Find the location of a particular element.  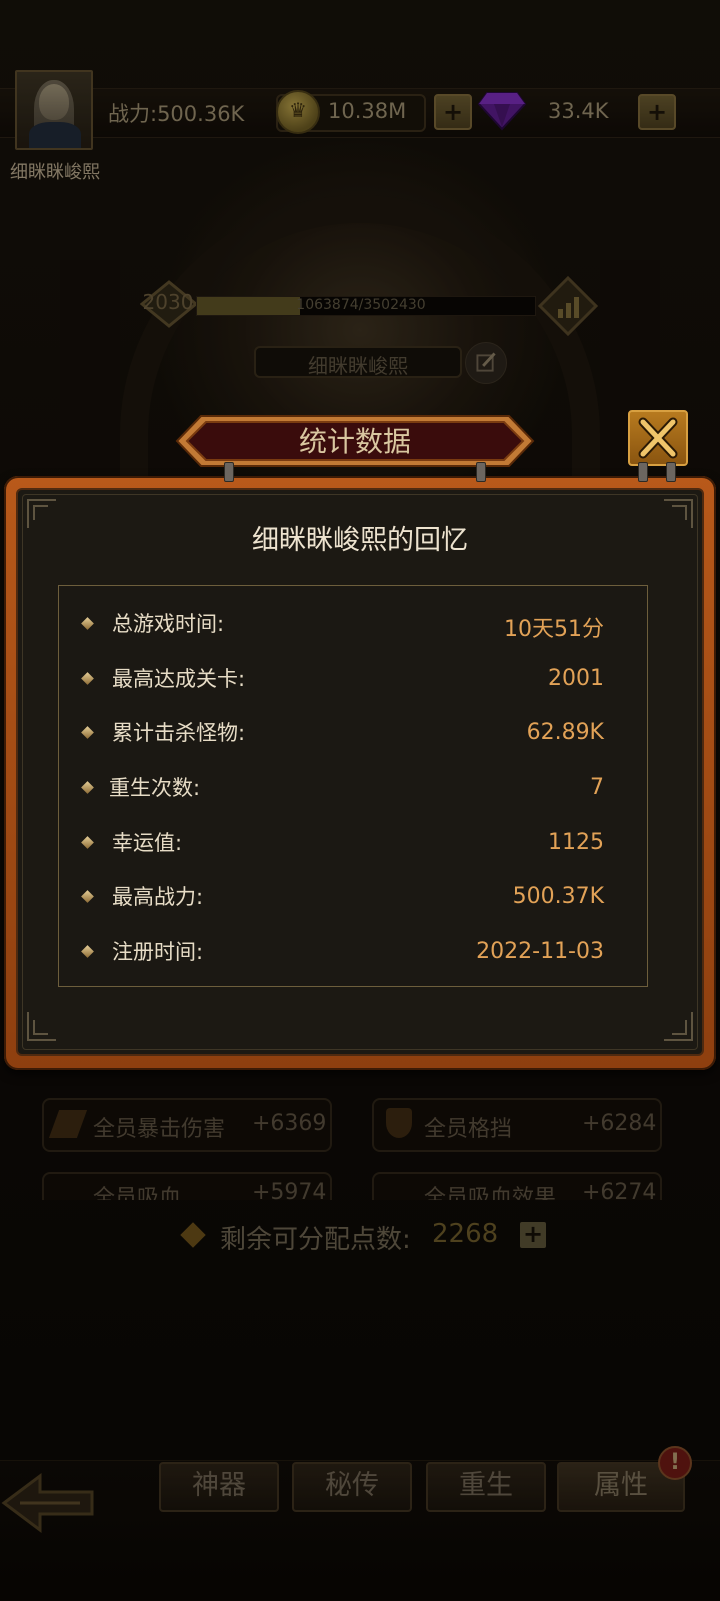

stat-row-value: 7 is located at coordinates (597, 787).